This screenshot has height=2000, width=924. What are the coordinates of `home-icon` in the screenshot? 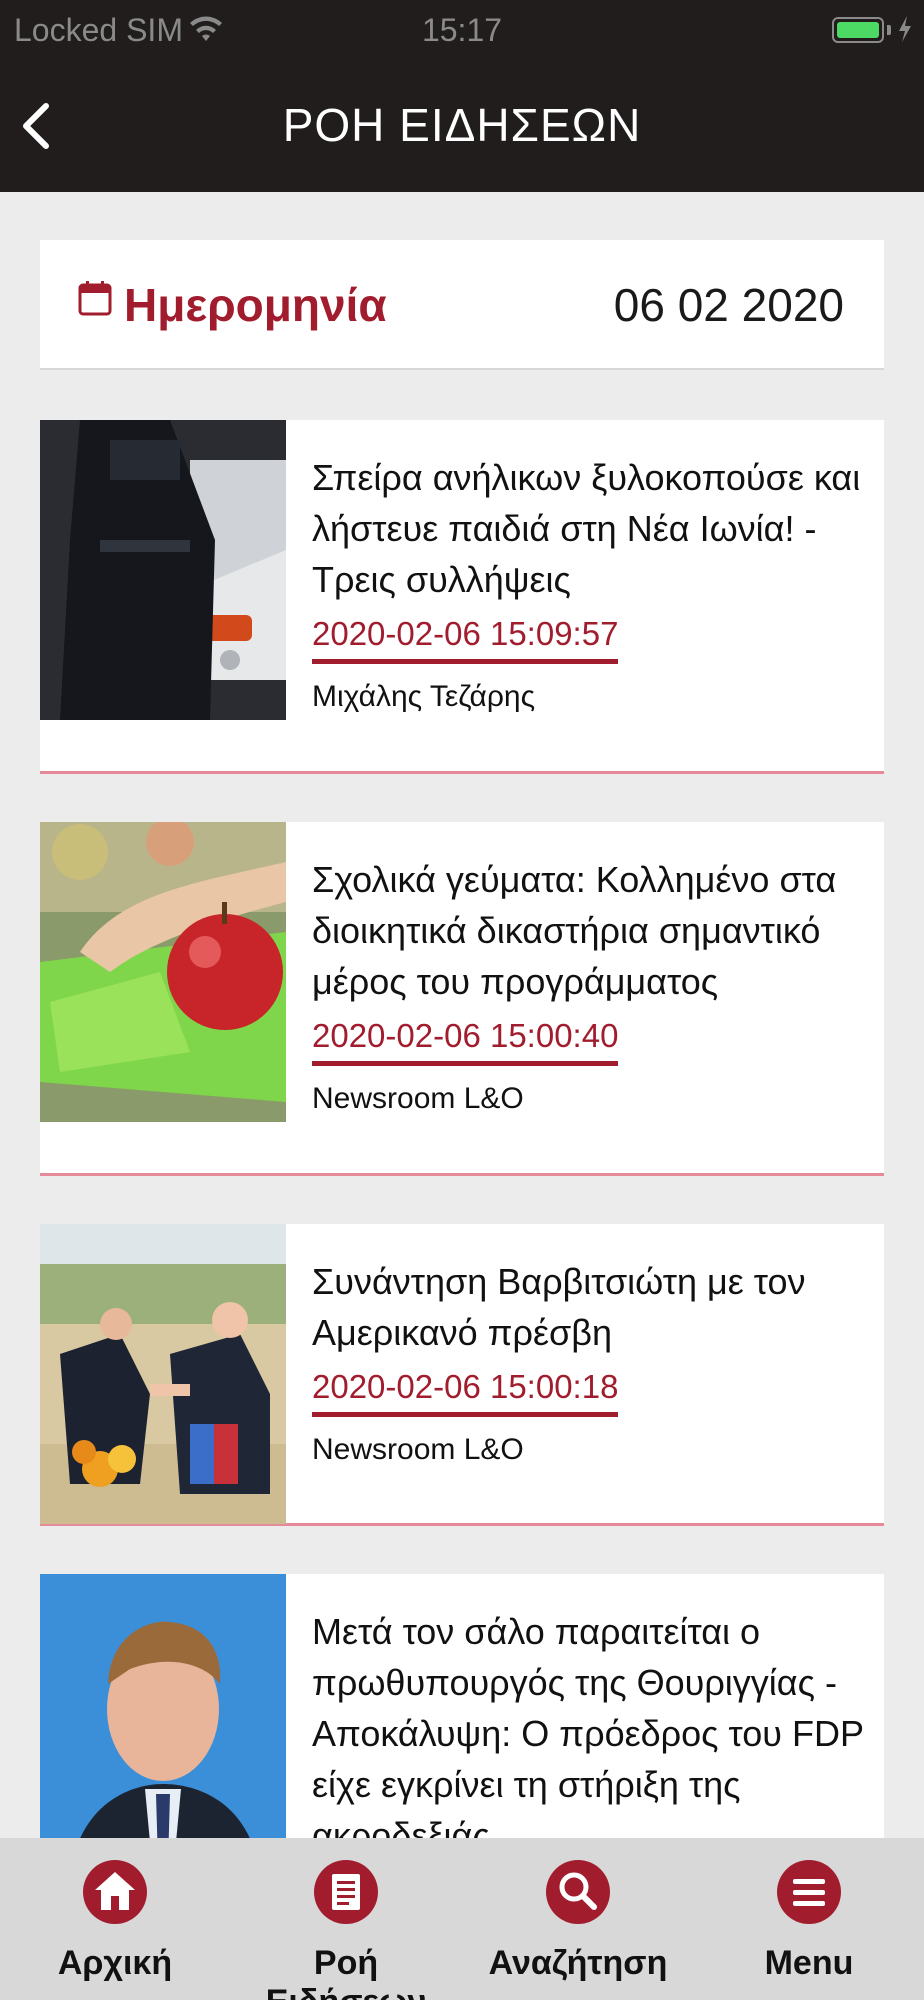 It's located at (115, 1892).